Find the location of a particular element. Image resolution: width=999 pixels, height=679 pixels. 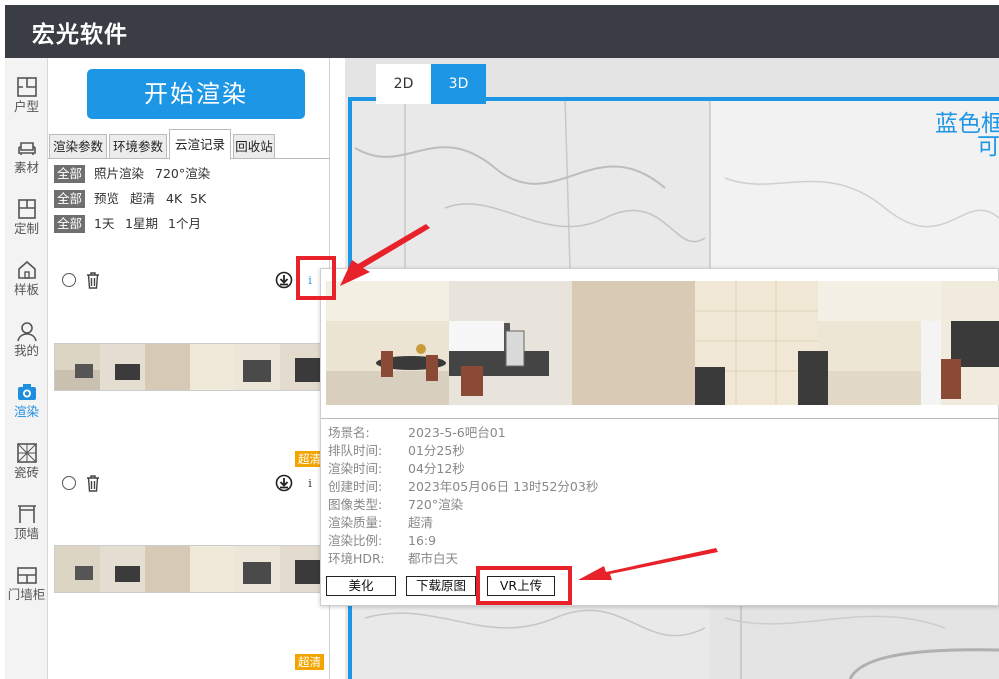

title-bar: 宏光软件 is located at coordinates (499, 29).